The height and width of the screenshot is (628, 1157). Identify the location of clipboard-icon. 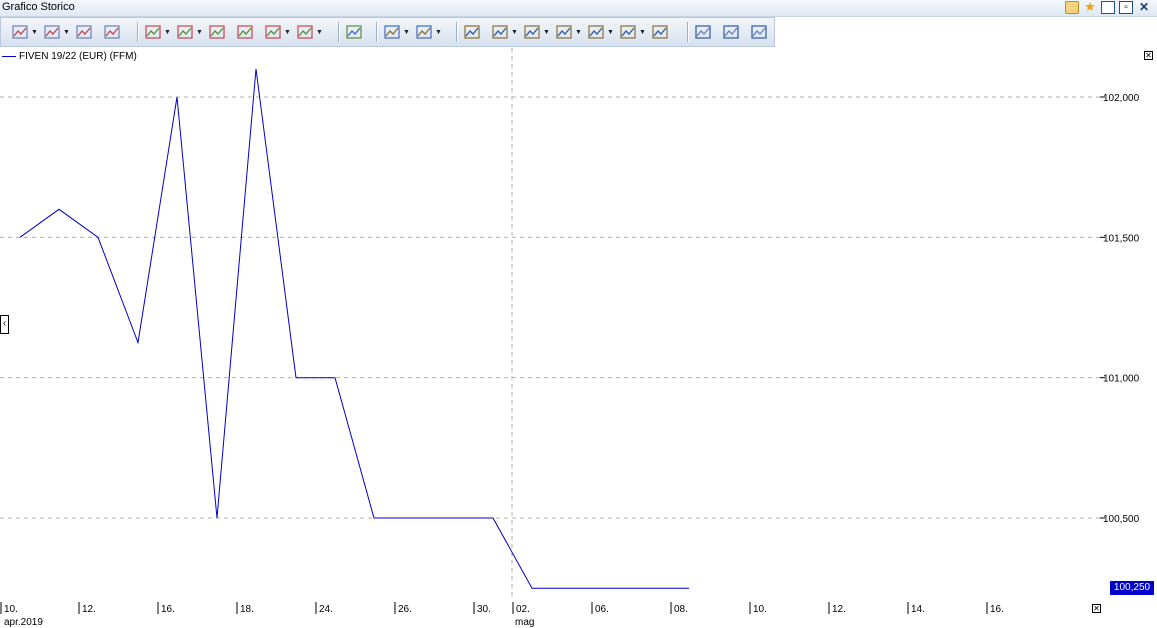
(660, 32).